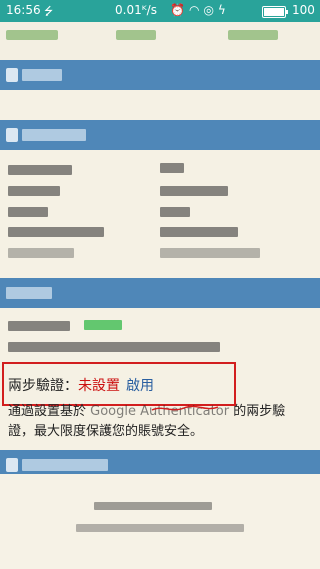  I want to click on alarm-off-icon: ⏰, so click(179, 10).